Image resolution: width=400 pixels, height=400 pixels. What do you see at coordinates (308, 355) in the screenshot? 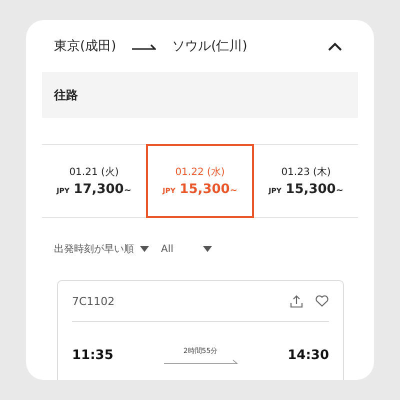
I see `arrival-time: 14:30` at bounding box center [308, 355].